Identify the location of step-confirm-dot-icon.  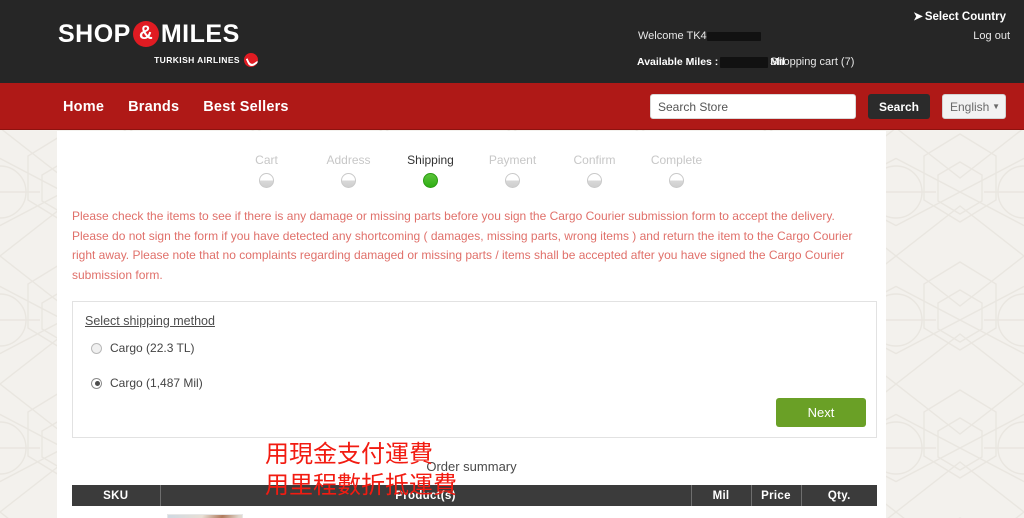
(594, 180).